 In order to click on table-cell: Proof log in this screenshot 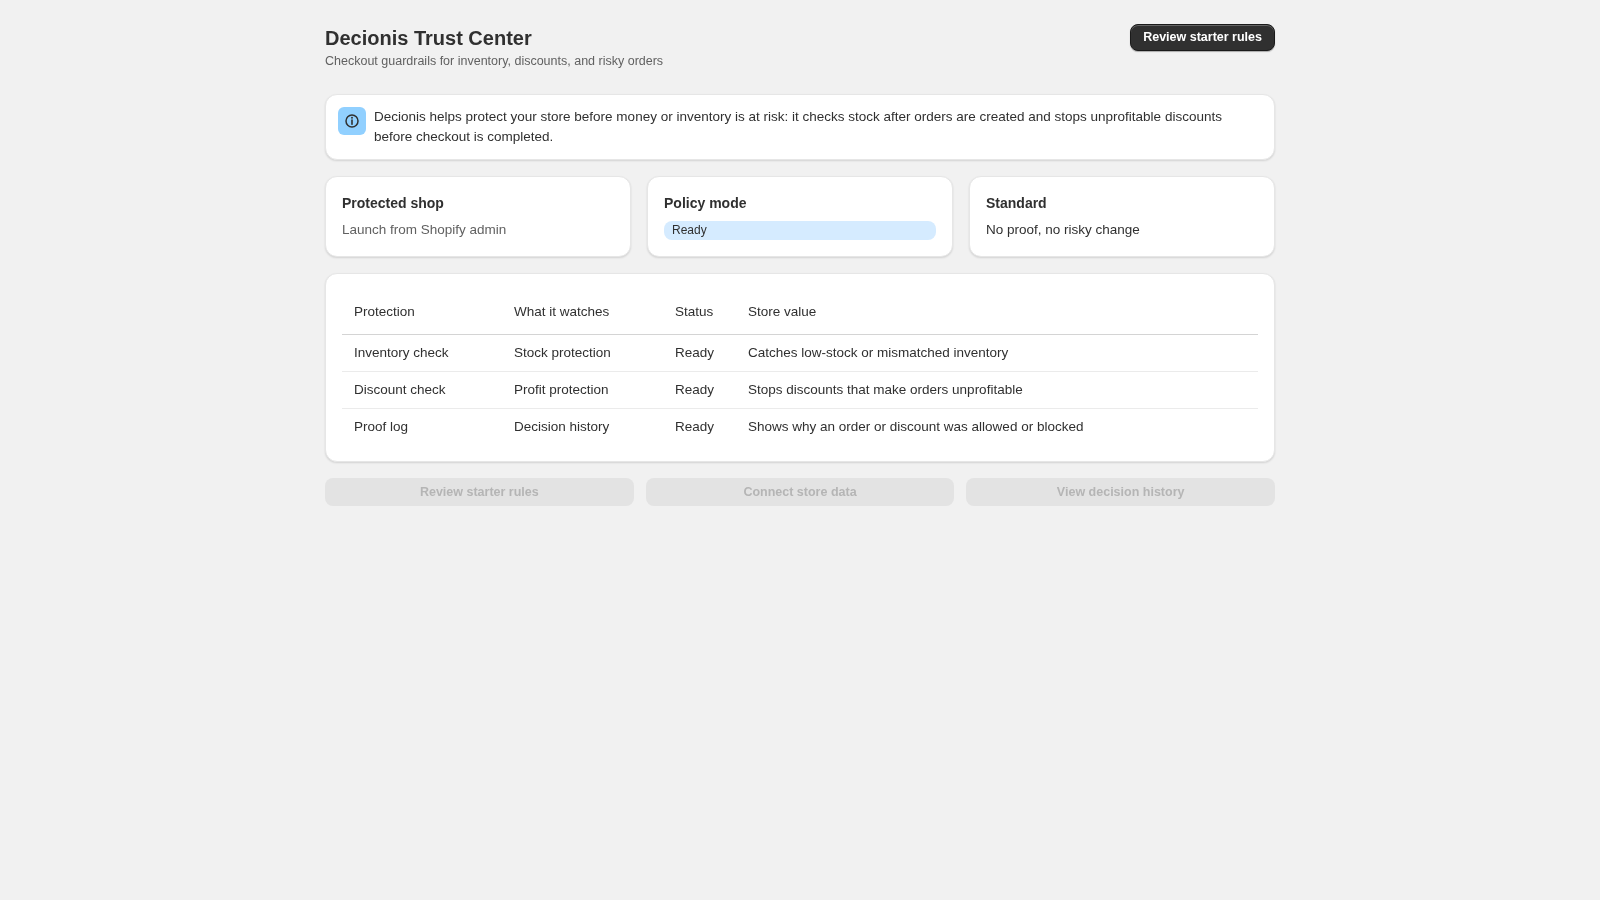, I will do `click(422, 426)`.